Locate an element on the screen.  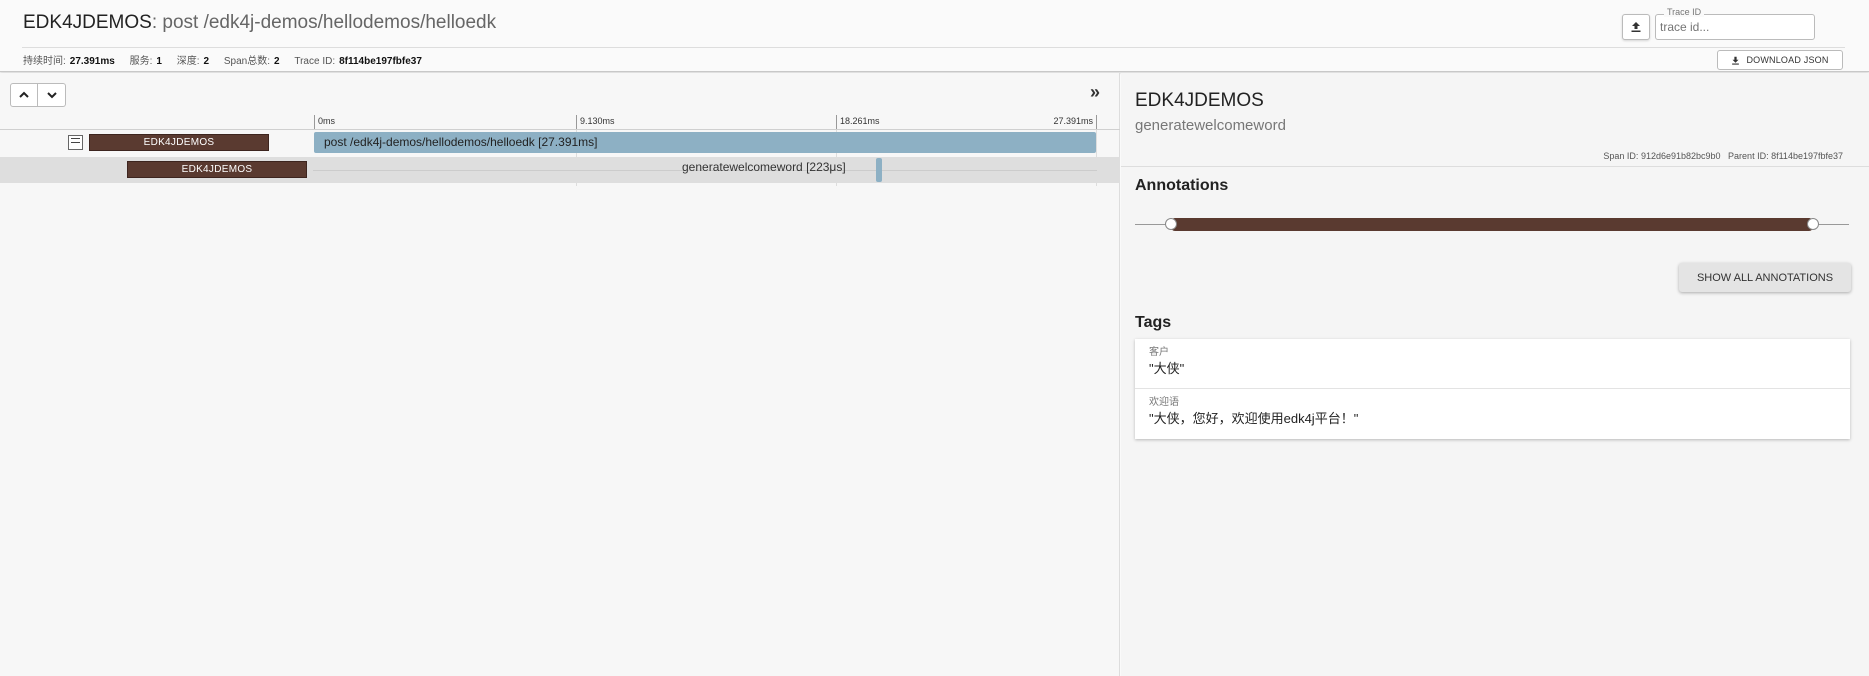
meta-duration-key: 持续时间: is located at coordinates (44, 61).